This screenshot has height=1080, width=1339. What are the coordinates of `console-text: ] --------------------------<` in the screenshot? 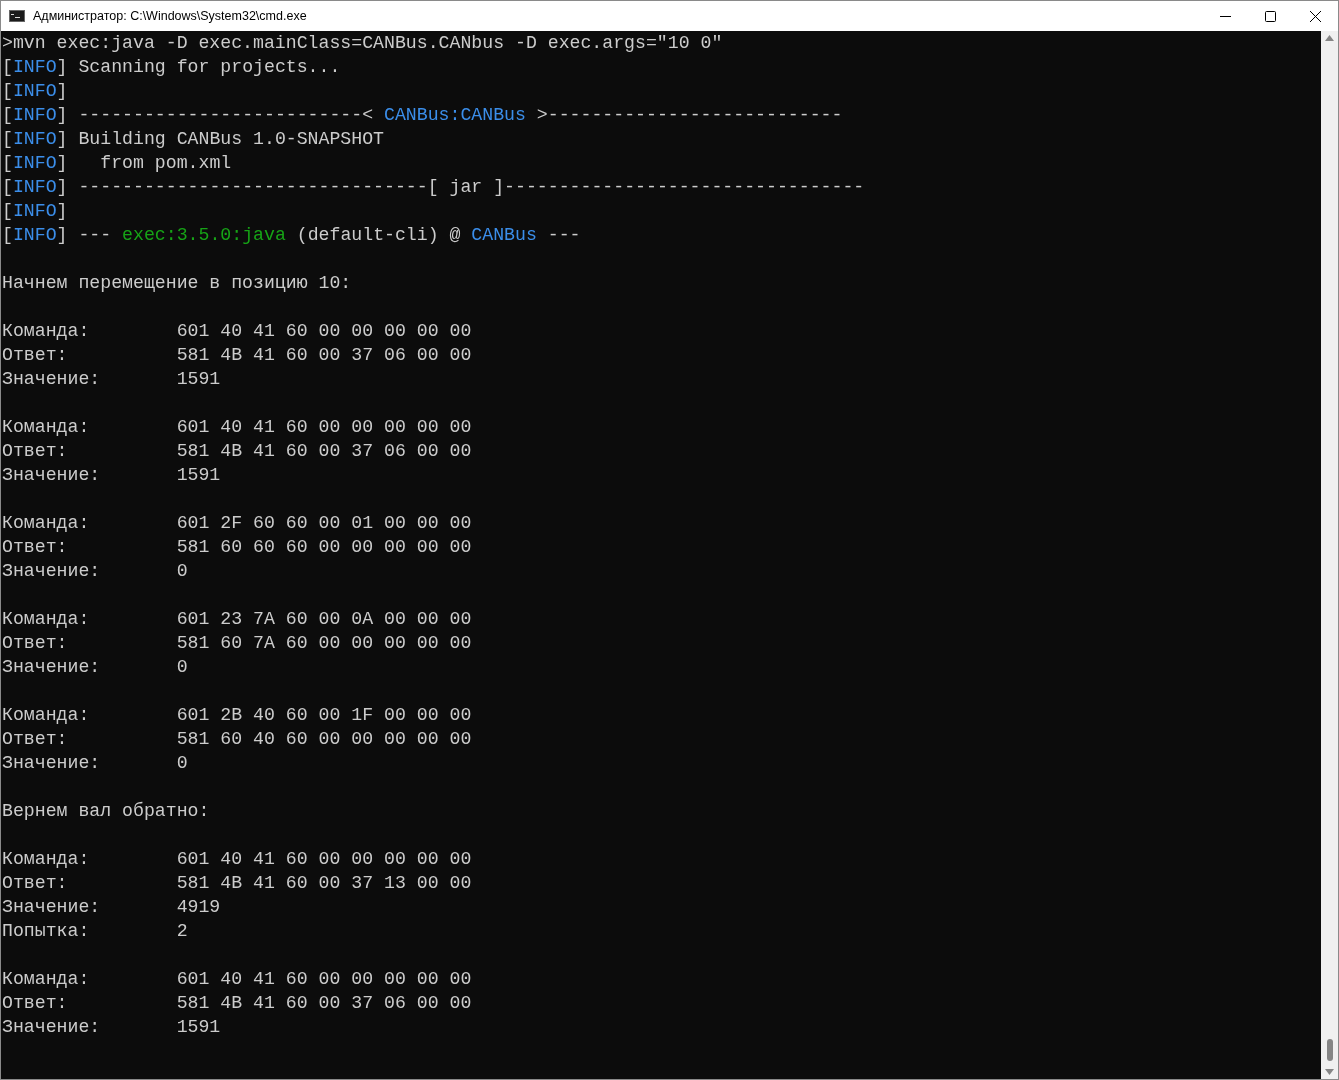 It's located at (215, 115).